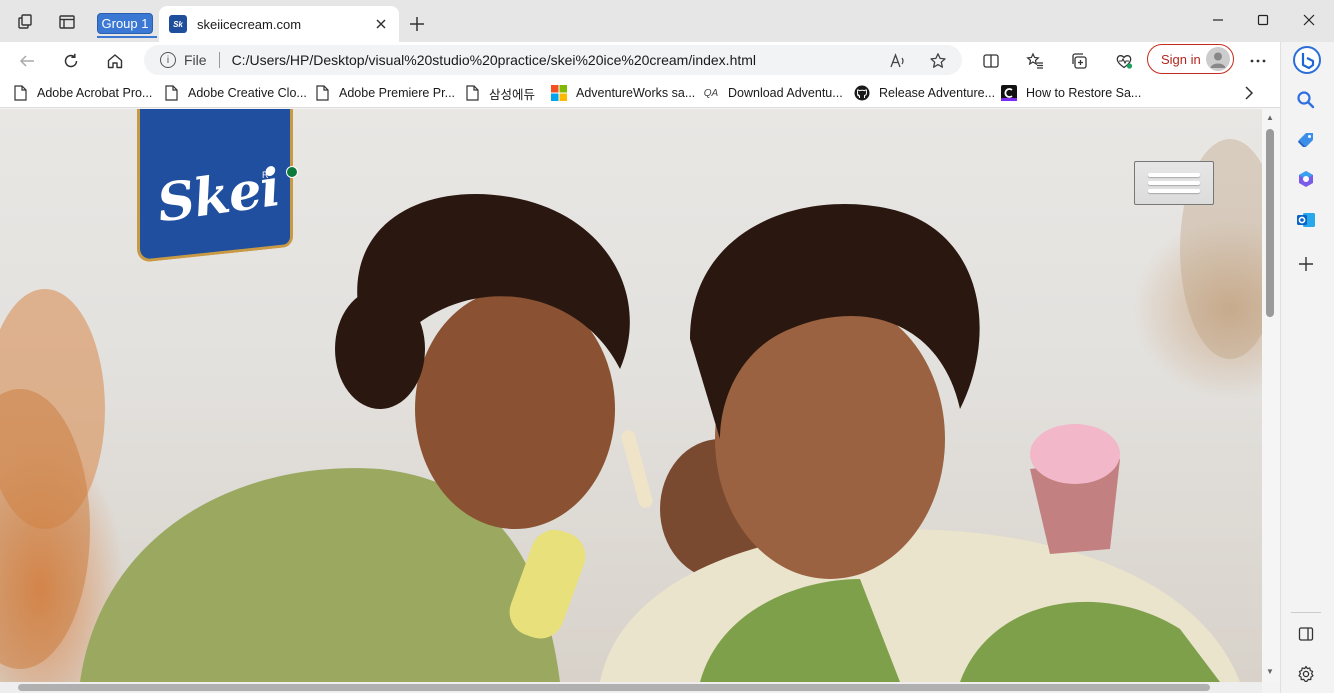  Describe the element at coordinates (381, 24) in the screenshot. I see `close-tab-icon` at that location.